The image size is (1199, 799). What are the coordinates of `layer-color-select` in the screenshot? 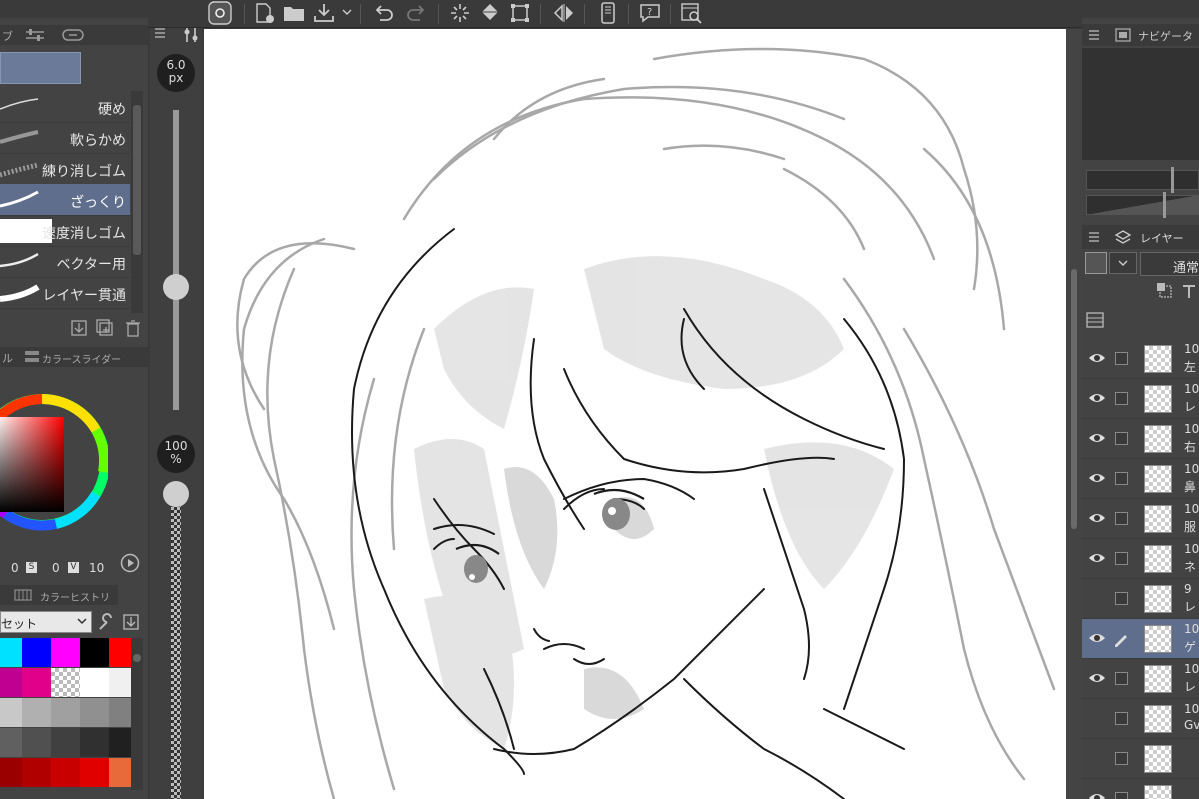 It's located at (1096, 263).